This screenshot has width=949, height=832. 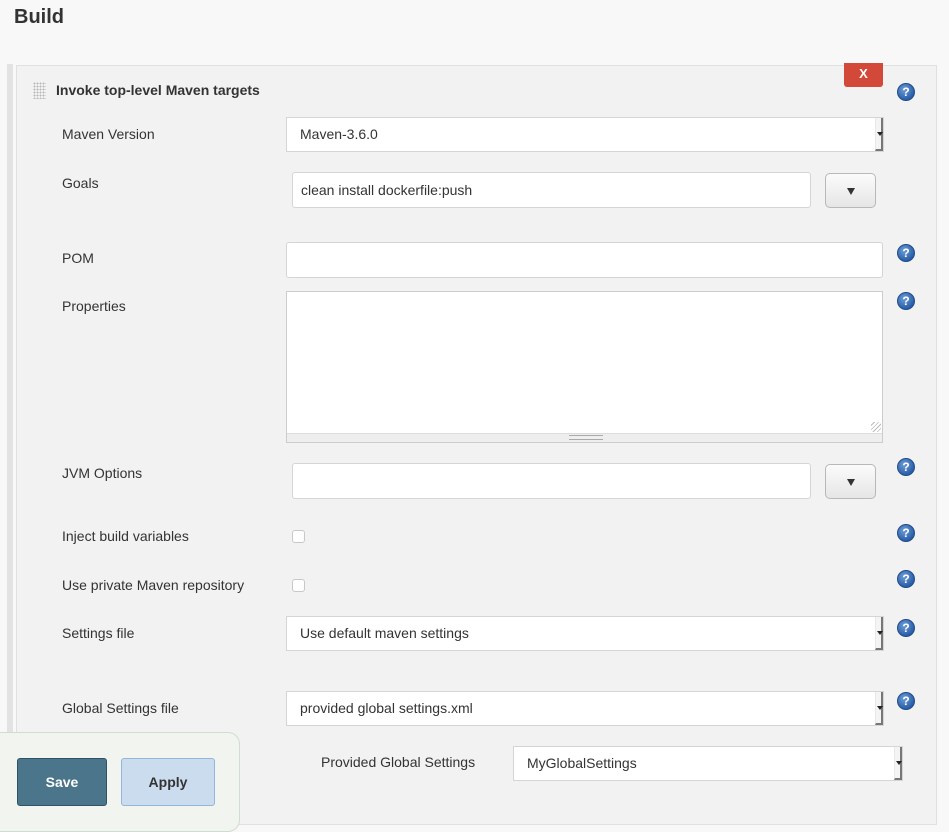 What do you see at coordinates (585, 708) in the screenshot?
I see `global-settings-file-select: provided global settings.xml` at bounding box center [585, 708].